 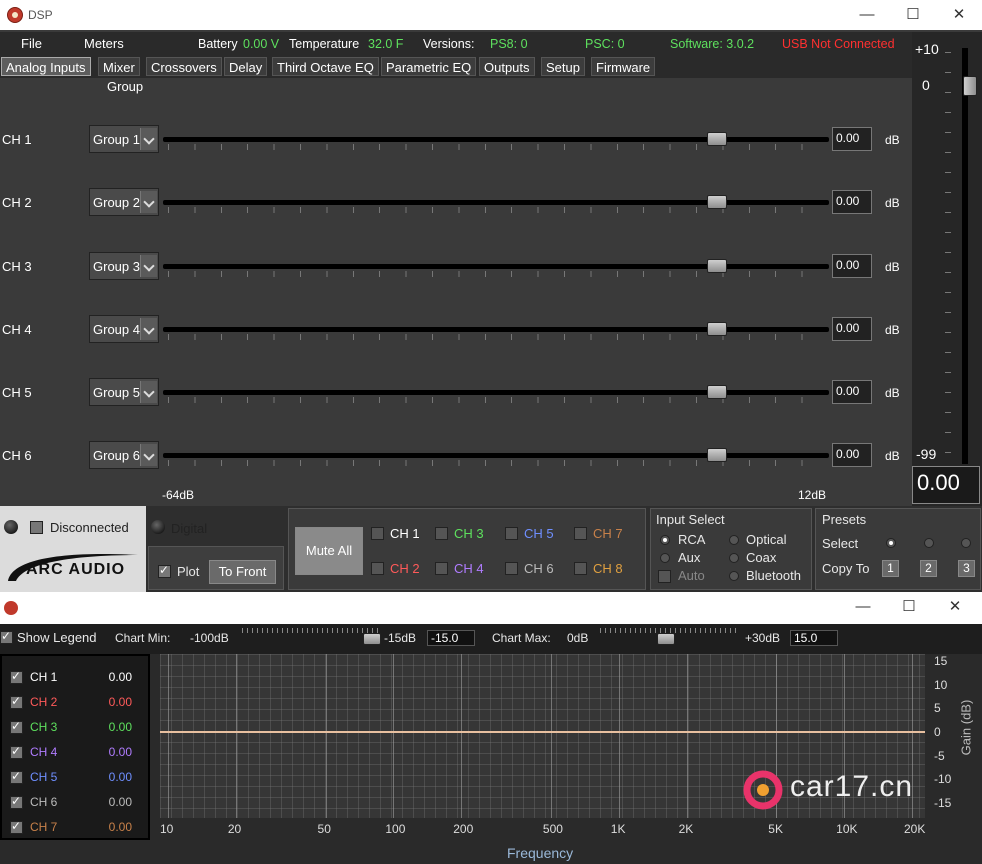 What do you see at coordinates (329, 551) in the screenshot?
I see `mute-all-button: Mute All` at bounding box center [329, 551].